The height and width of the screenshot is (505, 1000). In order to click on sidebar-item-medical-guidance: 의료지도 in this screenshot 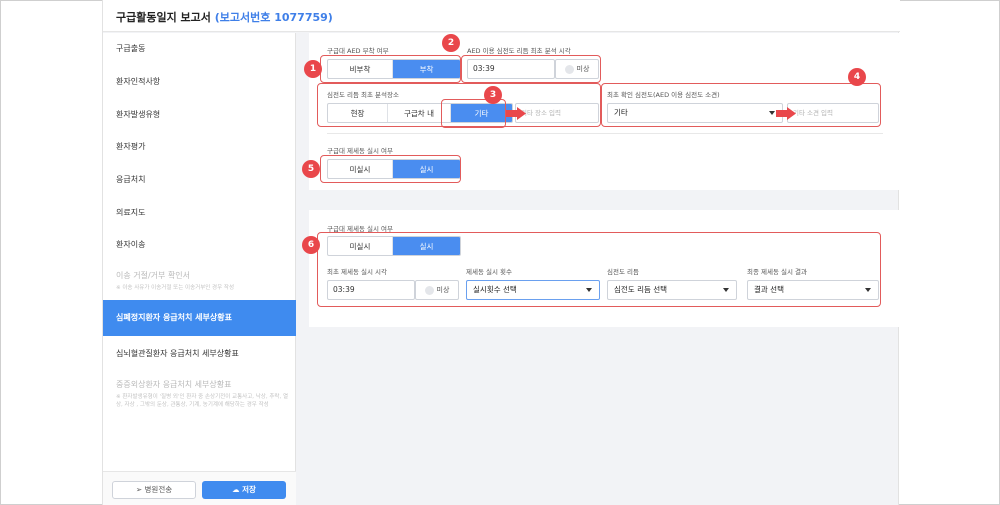, I will do `click(199, 212)`.